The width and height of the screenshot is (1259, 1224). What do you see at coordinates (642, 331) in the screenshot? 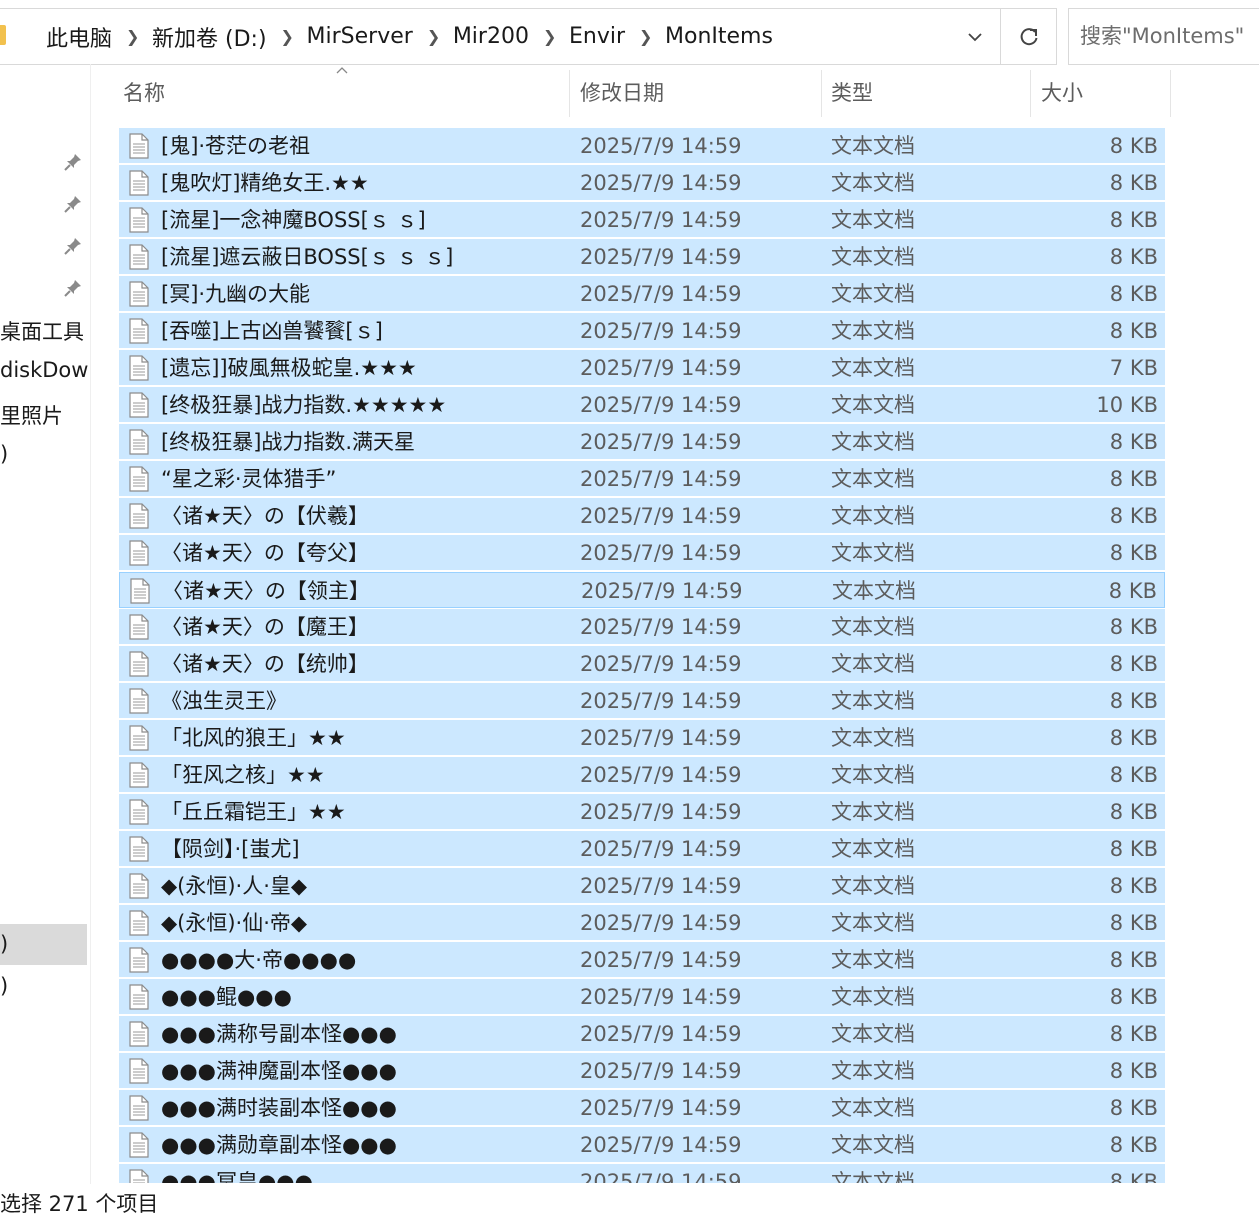
I see `file-row: [吞噬]上古凶兽饕餮[ｓ] 2025/7/9 14:59 文本文档 8 KB` at bounding box center [642, 331].